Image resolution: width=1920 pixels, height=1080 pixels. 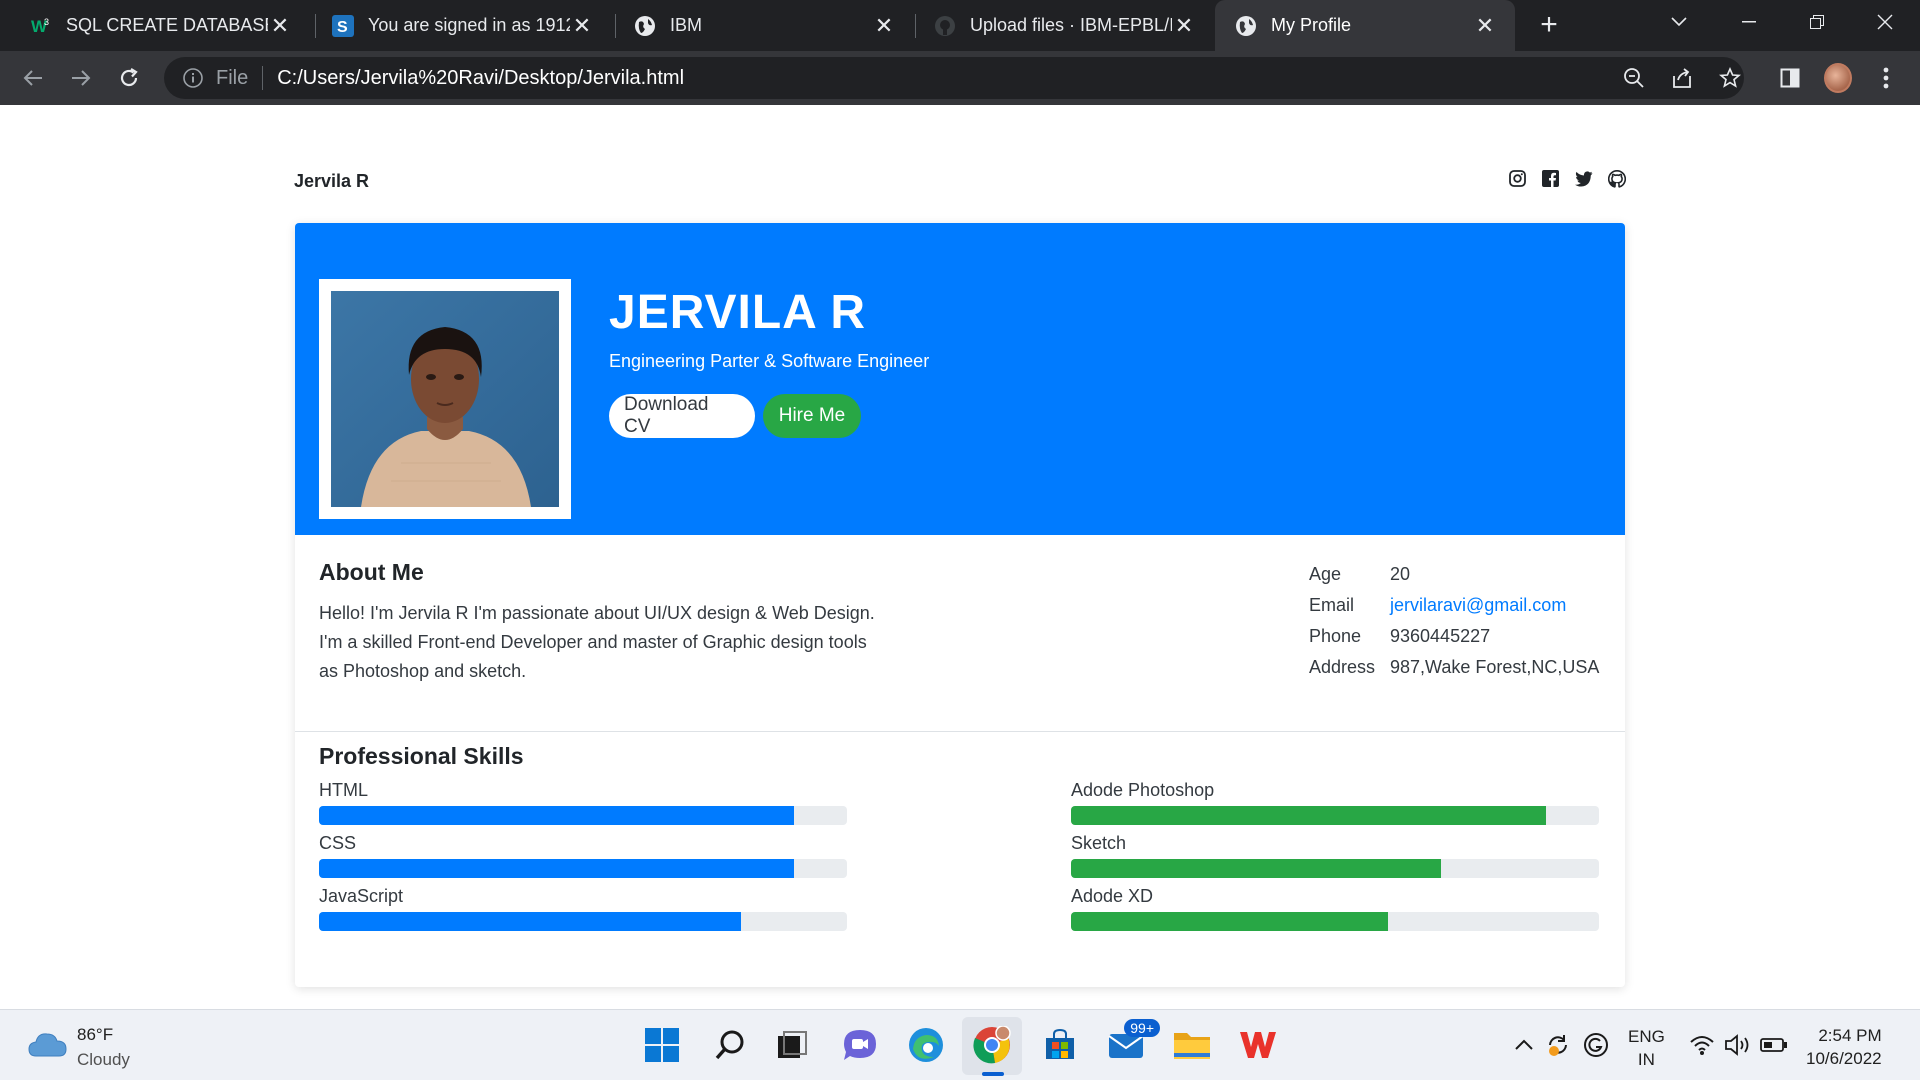 I want to click on tab-ibm: IBM ✕, so click(x=759, y=25).